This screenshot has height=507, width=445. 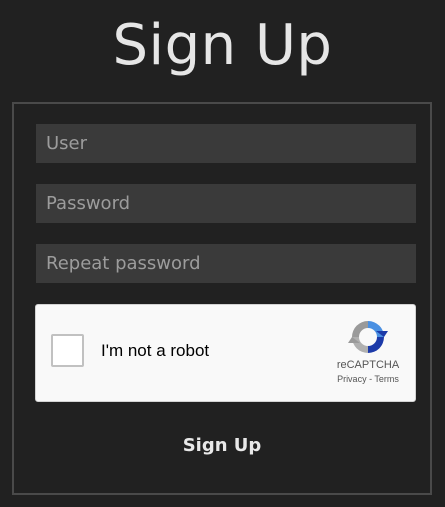 I want to click on user-input, so click(x=226, y=143).